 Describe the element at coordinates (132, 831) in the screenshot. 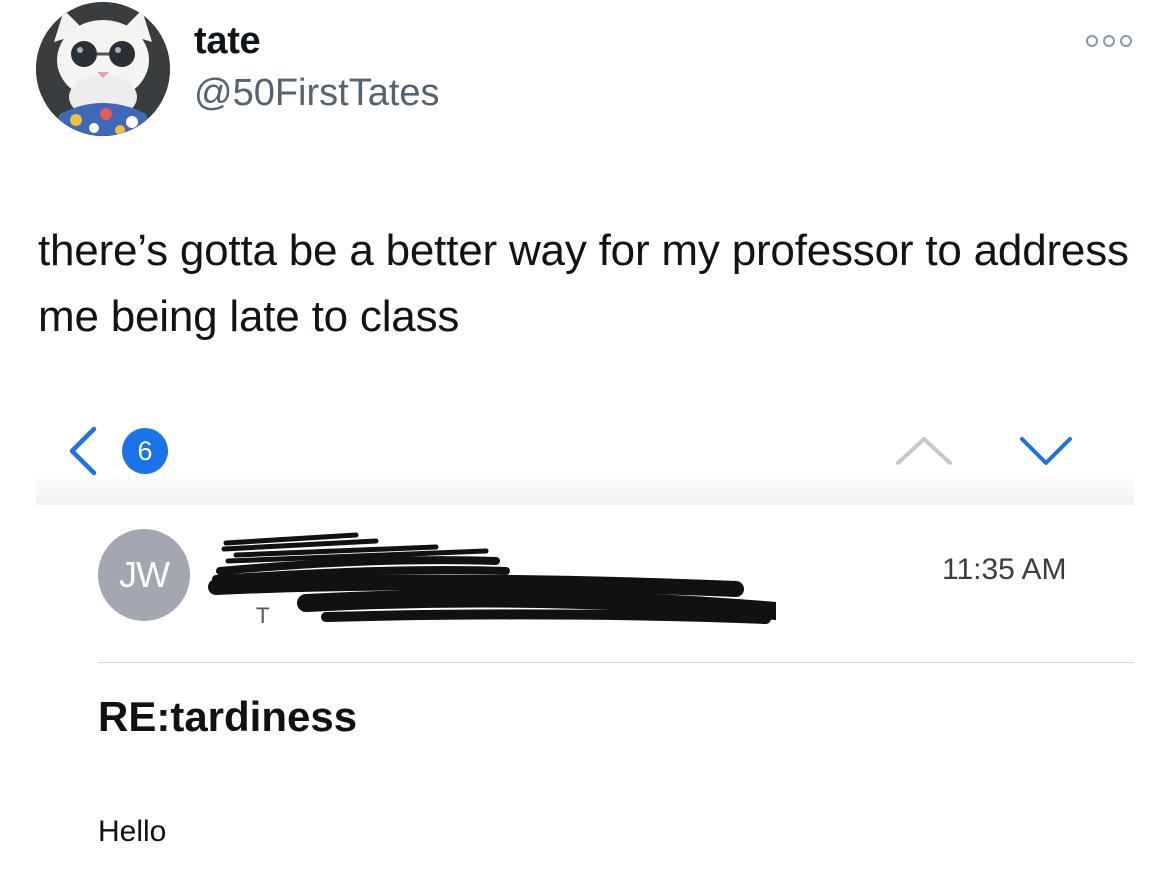

I see `email-body-greeting: Hello` at that location.